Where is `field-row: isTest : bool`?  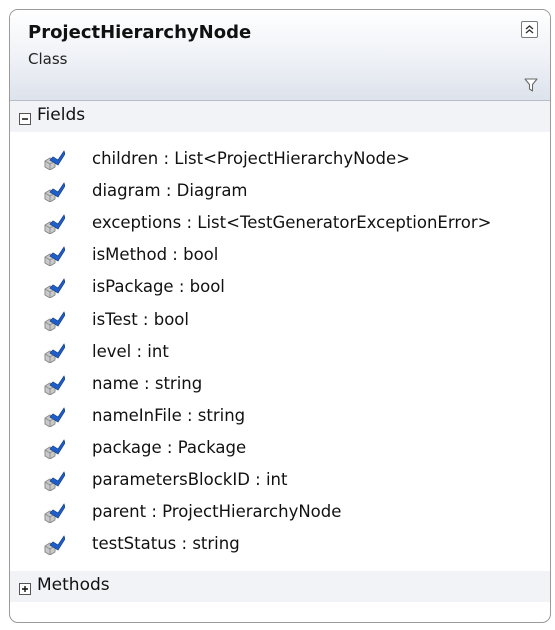
field-row: isTest : bool is located at coordinates (280, 322).